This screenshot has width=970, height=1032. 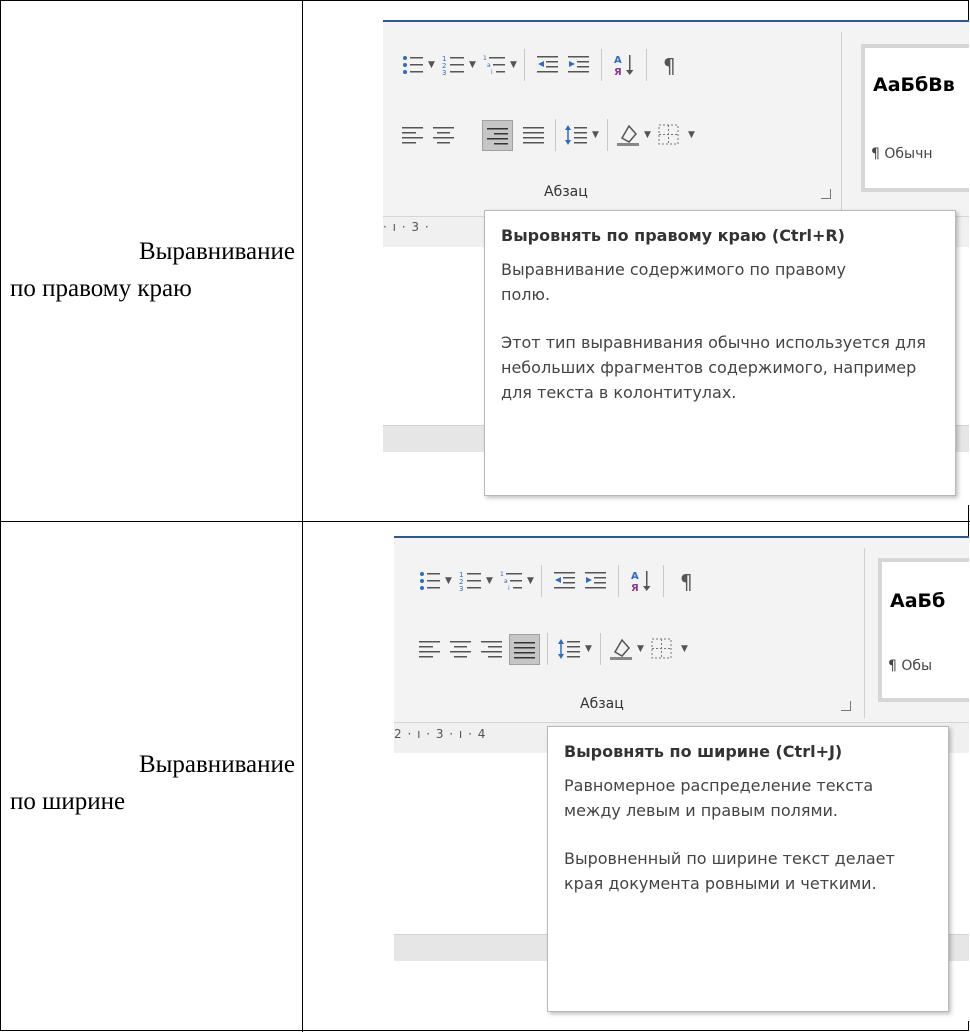 I want to click on style-name: ¶ Обы, so click(x=910, y=666).